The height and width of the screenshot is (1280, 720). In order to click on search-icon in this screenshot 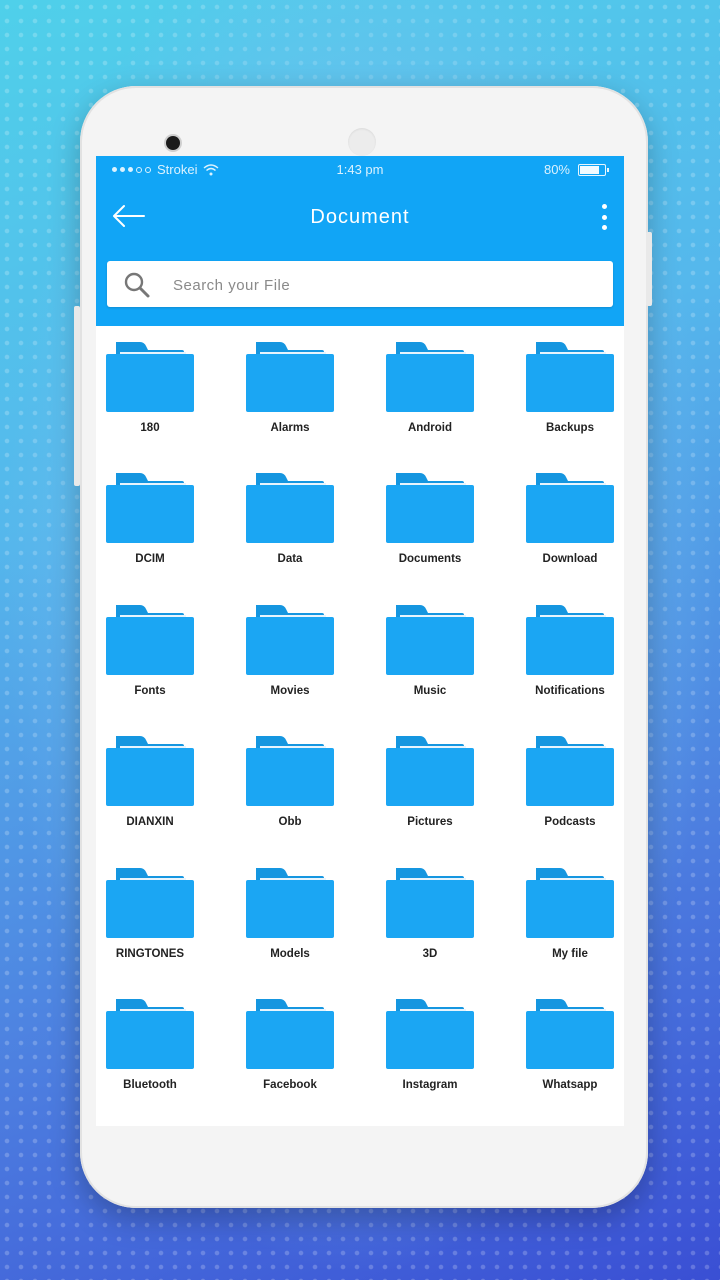, I will do `click(137, 285)`.